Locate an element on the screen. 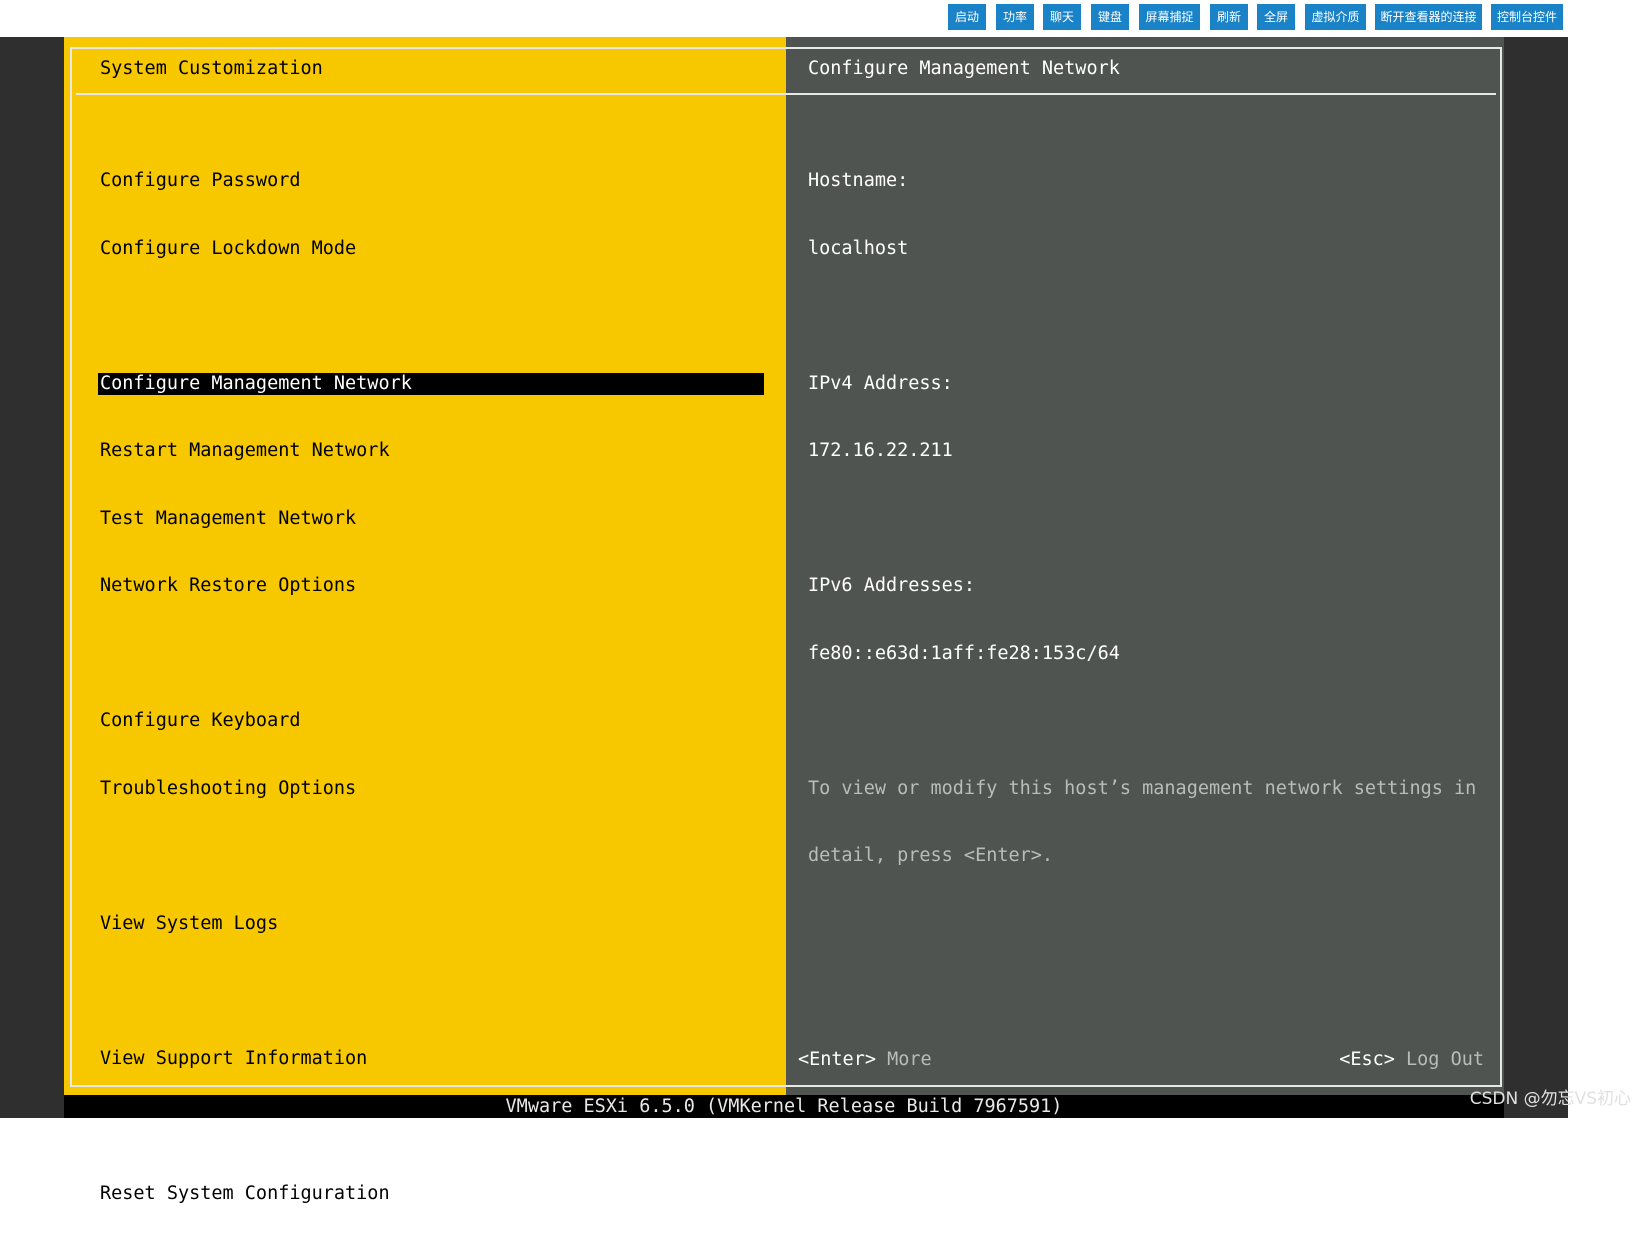 The height and width of the screenshot is (1250, 1647). menu-item-configure-lockdown-mode: Configure Lockdown Mode is located at coordinates (431, 249).